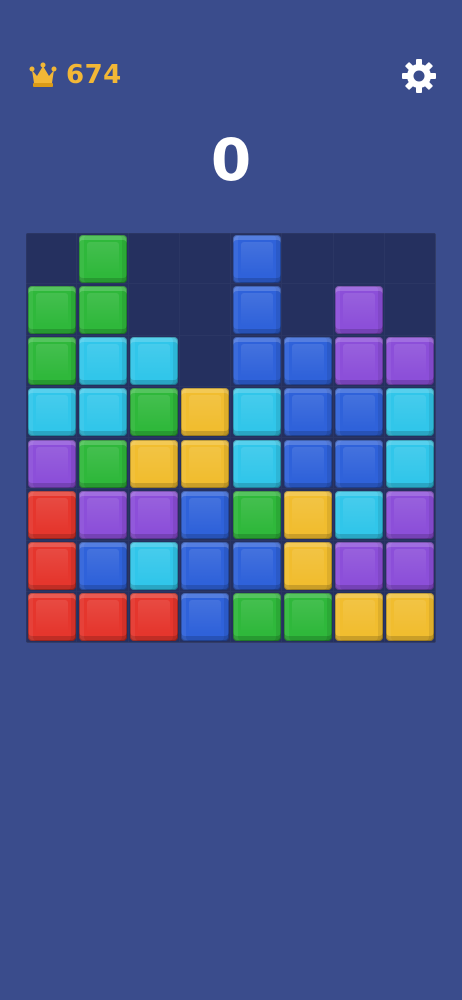 The width and height of the screenshot is (462, 1000). I want to click on best-score-value: 674, so click(94, 75).